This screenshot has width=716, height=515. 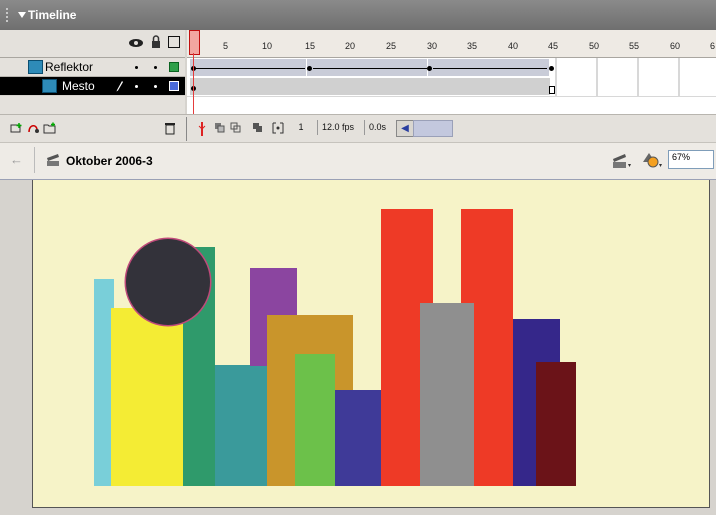 I want to click on edit-scene-icon, so click(x=622, y=161).